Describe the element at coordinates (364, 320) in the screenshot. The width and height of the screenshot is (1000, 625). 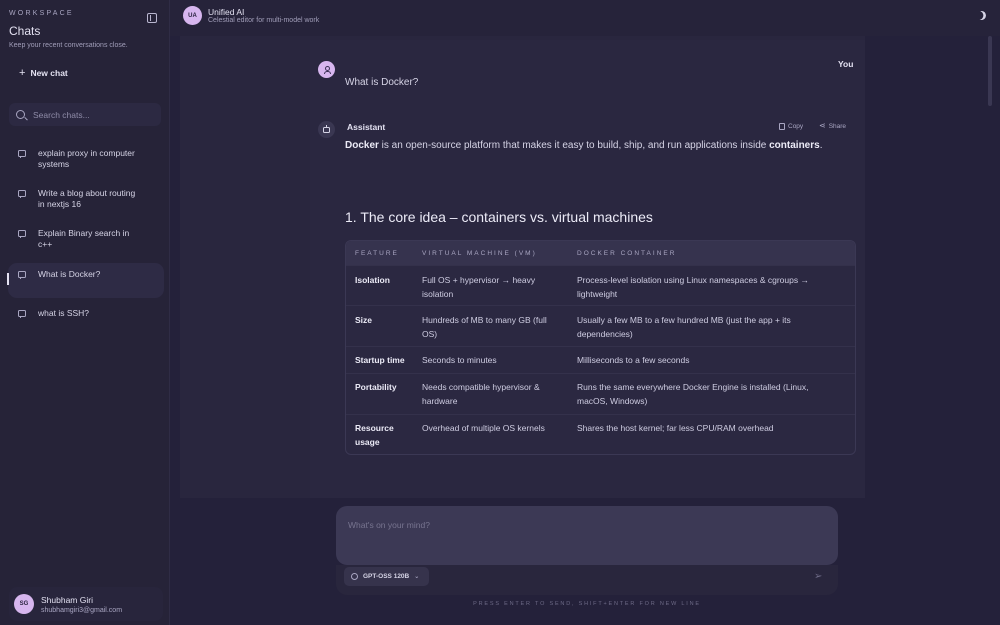
I see `table-cell: Size` at that location.